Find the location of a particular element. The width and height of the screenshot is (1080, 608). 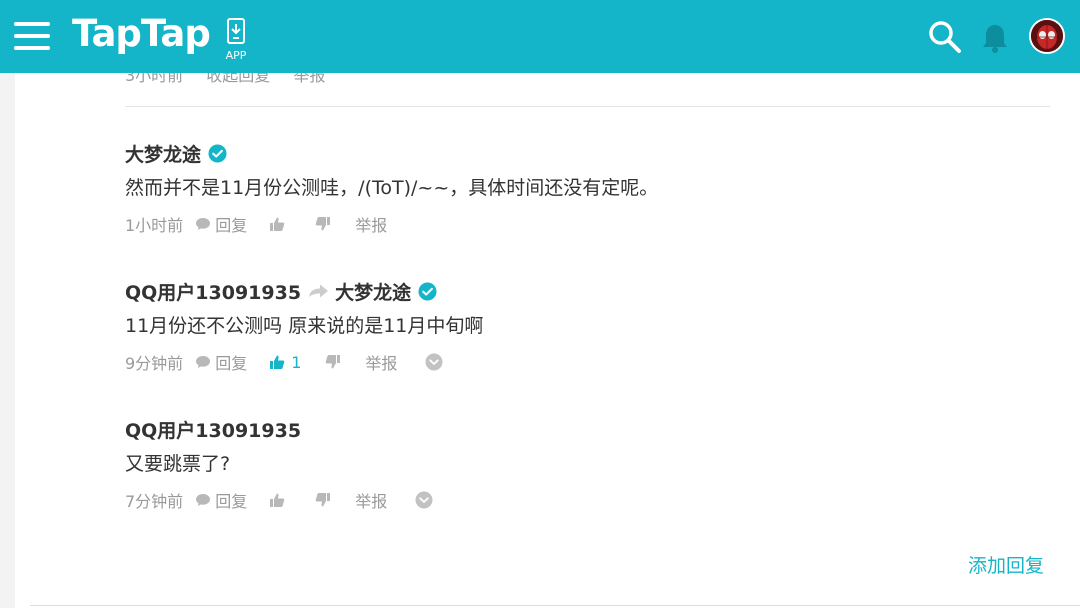

reply-time: 1小时前 is located at coordinates (154, 225).